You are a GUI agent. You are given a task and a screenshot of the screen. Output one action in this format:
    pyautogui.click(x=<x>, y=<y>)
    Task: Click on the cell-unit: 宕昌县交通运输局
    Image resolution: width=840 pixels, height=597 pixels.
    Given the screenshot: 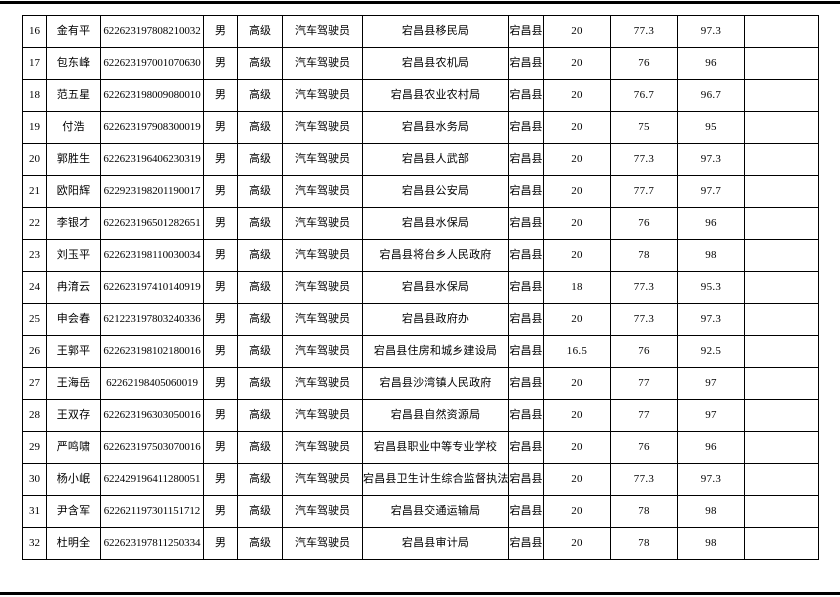 What is the action you would take?
    pyautogui.click(x=435, y=511)
    